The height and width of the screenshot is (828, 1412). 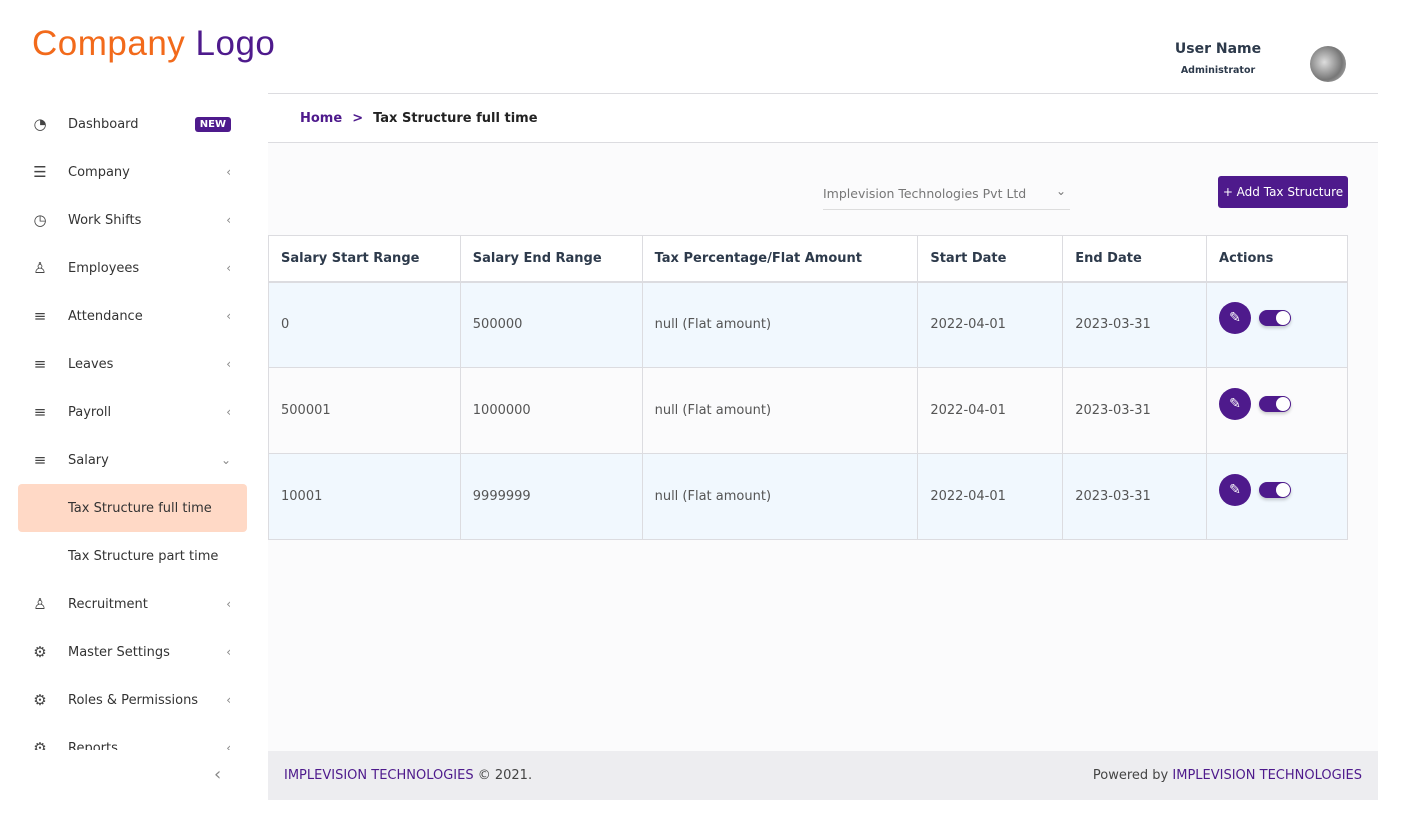 I want to click on sidebar-item-tax-structure-part-time: Tax Structure part time, so click(x=132, y=556).